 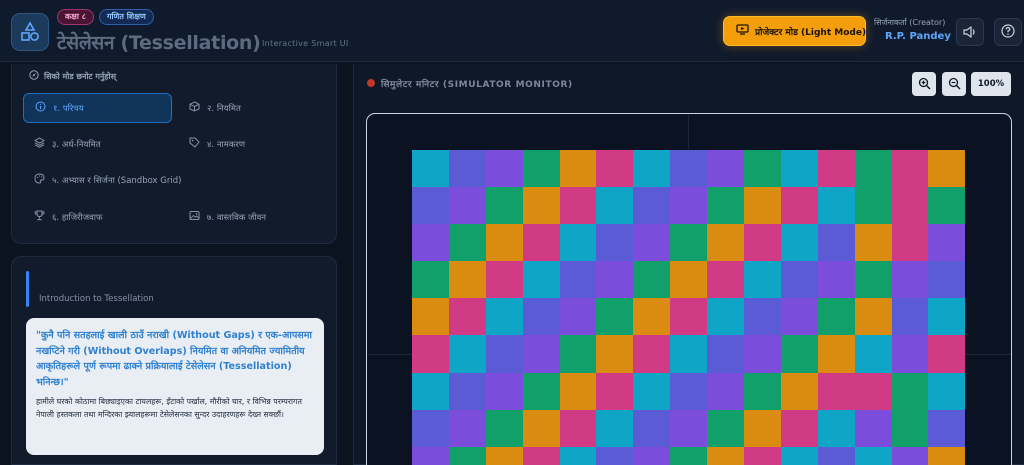 What do you see at coordinates (924, 84) in the screenshot?
I see `zoom-in-button` at bounding box center [924, 84].